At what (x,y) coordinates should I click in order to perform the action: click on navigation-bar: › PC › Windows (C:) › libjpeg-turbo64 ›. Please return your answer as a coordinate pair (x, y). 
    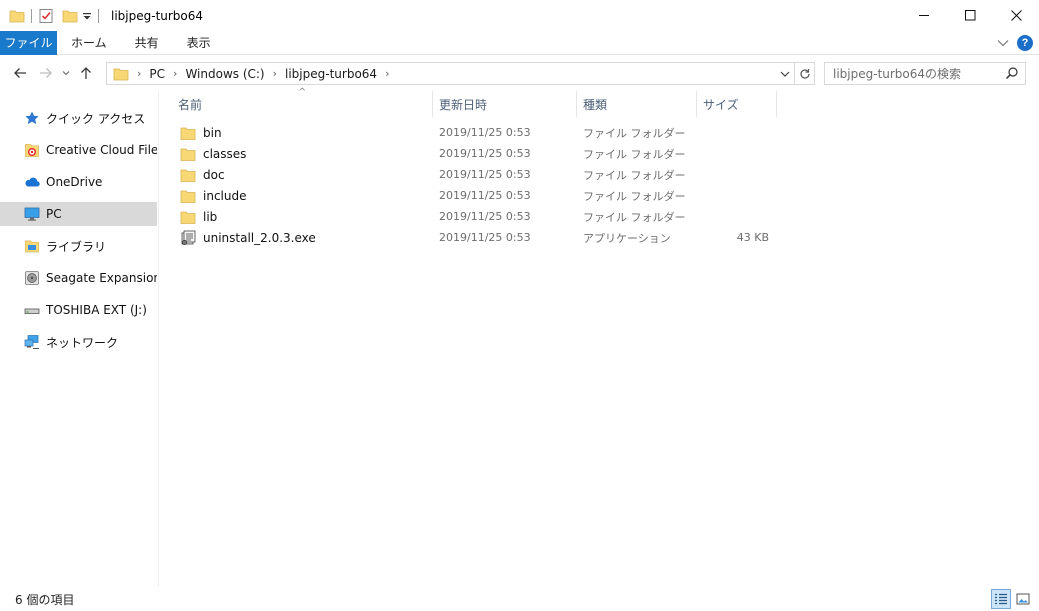
    Looking at the image, I should click on (519, 73).